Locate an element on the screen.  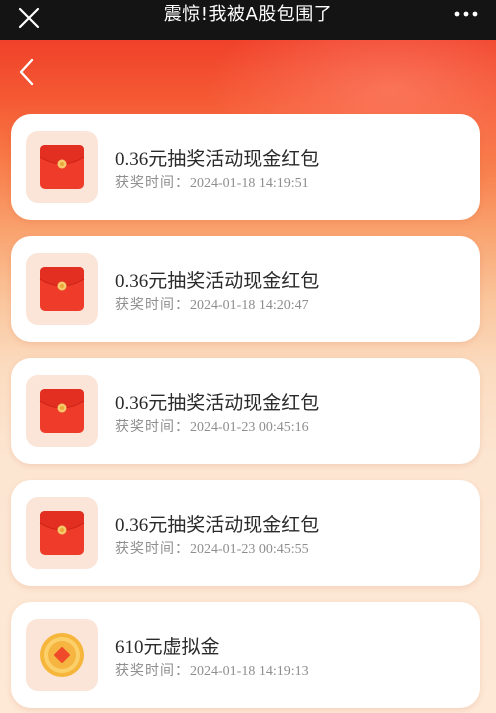
prize-name: 610元虚拟金 is located at coordinates (167, 647).